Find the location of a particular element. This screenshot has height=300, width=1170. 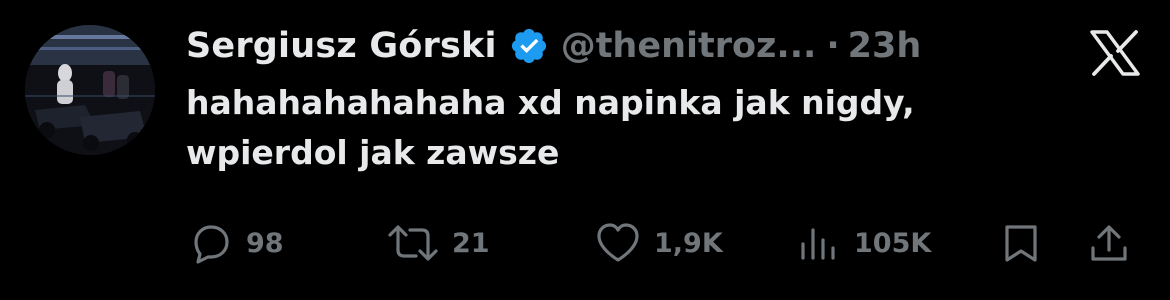

bookmark-button is located at coordinates (1021, 243).